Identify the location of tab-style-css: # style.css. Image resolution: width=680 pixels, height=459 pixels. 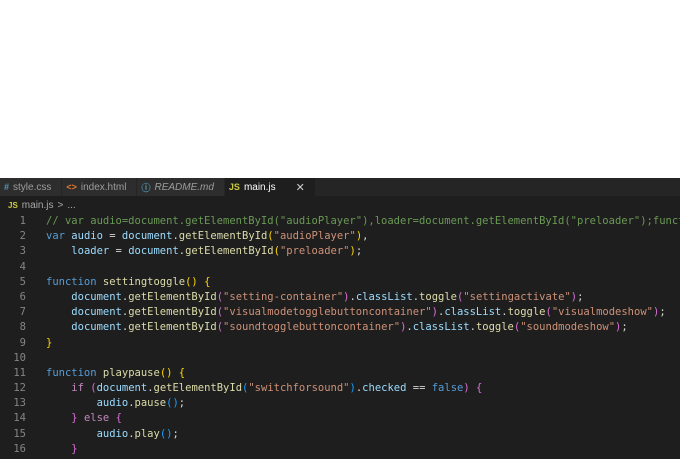
(31, 187).